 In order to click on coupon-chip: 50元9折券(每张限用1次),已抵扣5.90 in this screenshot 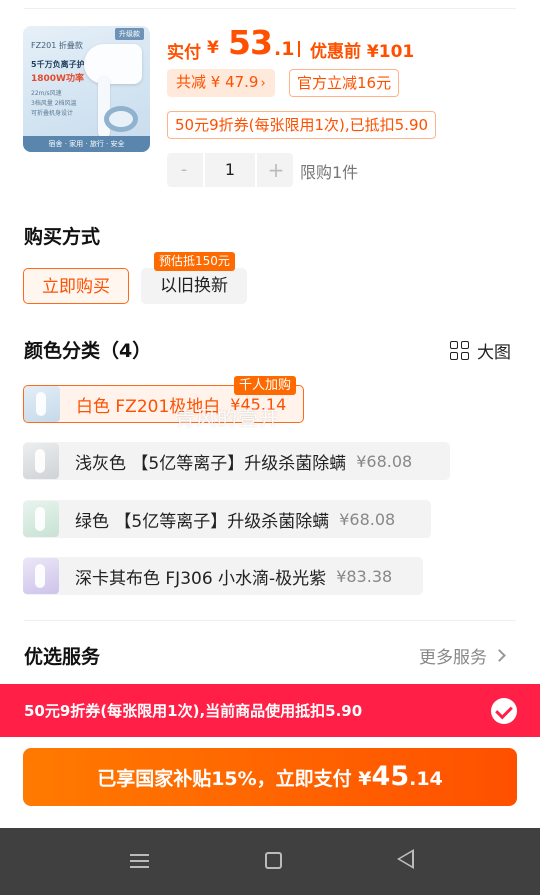, I will do `click(302, 125)`.